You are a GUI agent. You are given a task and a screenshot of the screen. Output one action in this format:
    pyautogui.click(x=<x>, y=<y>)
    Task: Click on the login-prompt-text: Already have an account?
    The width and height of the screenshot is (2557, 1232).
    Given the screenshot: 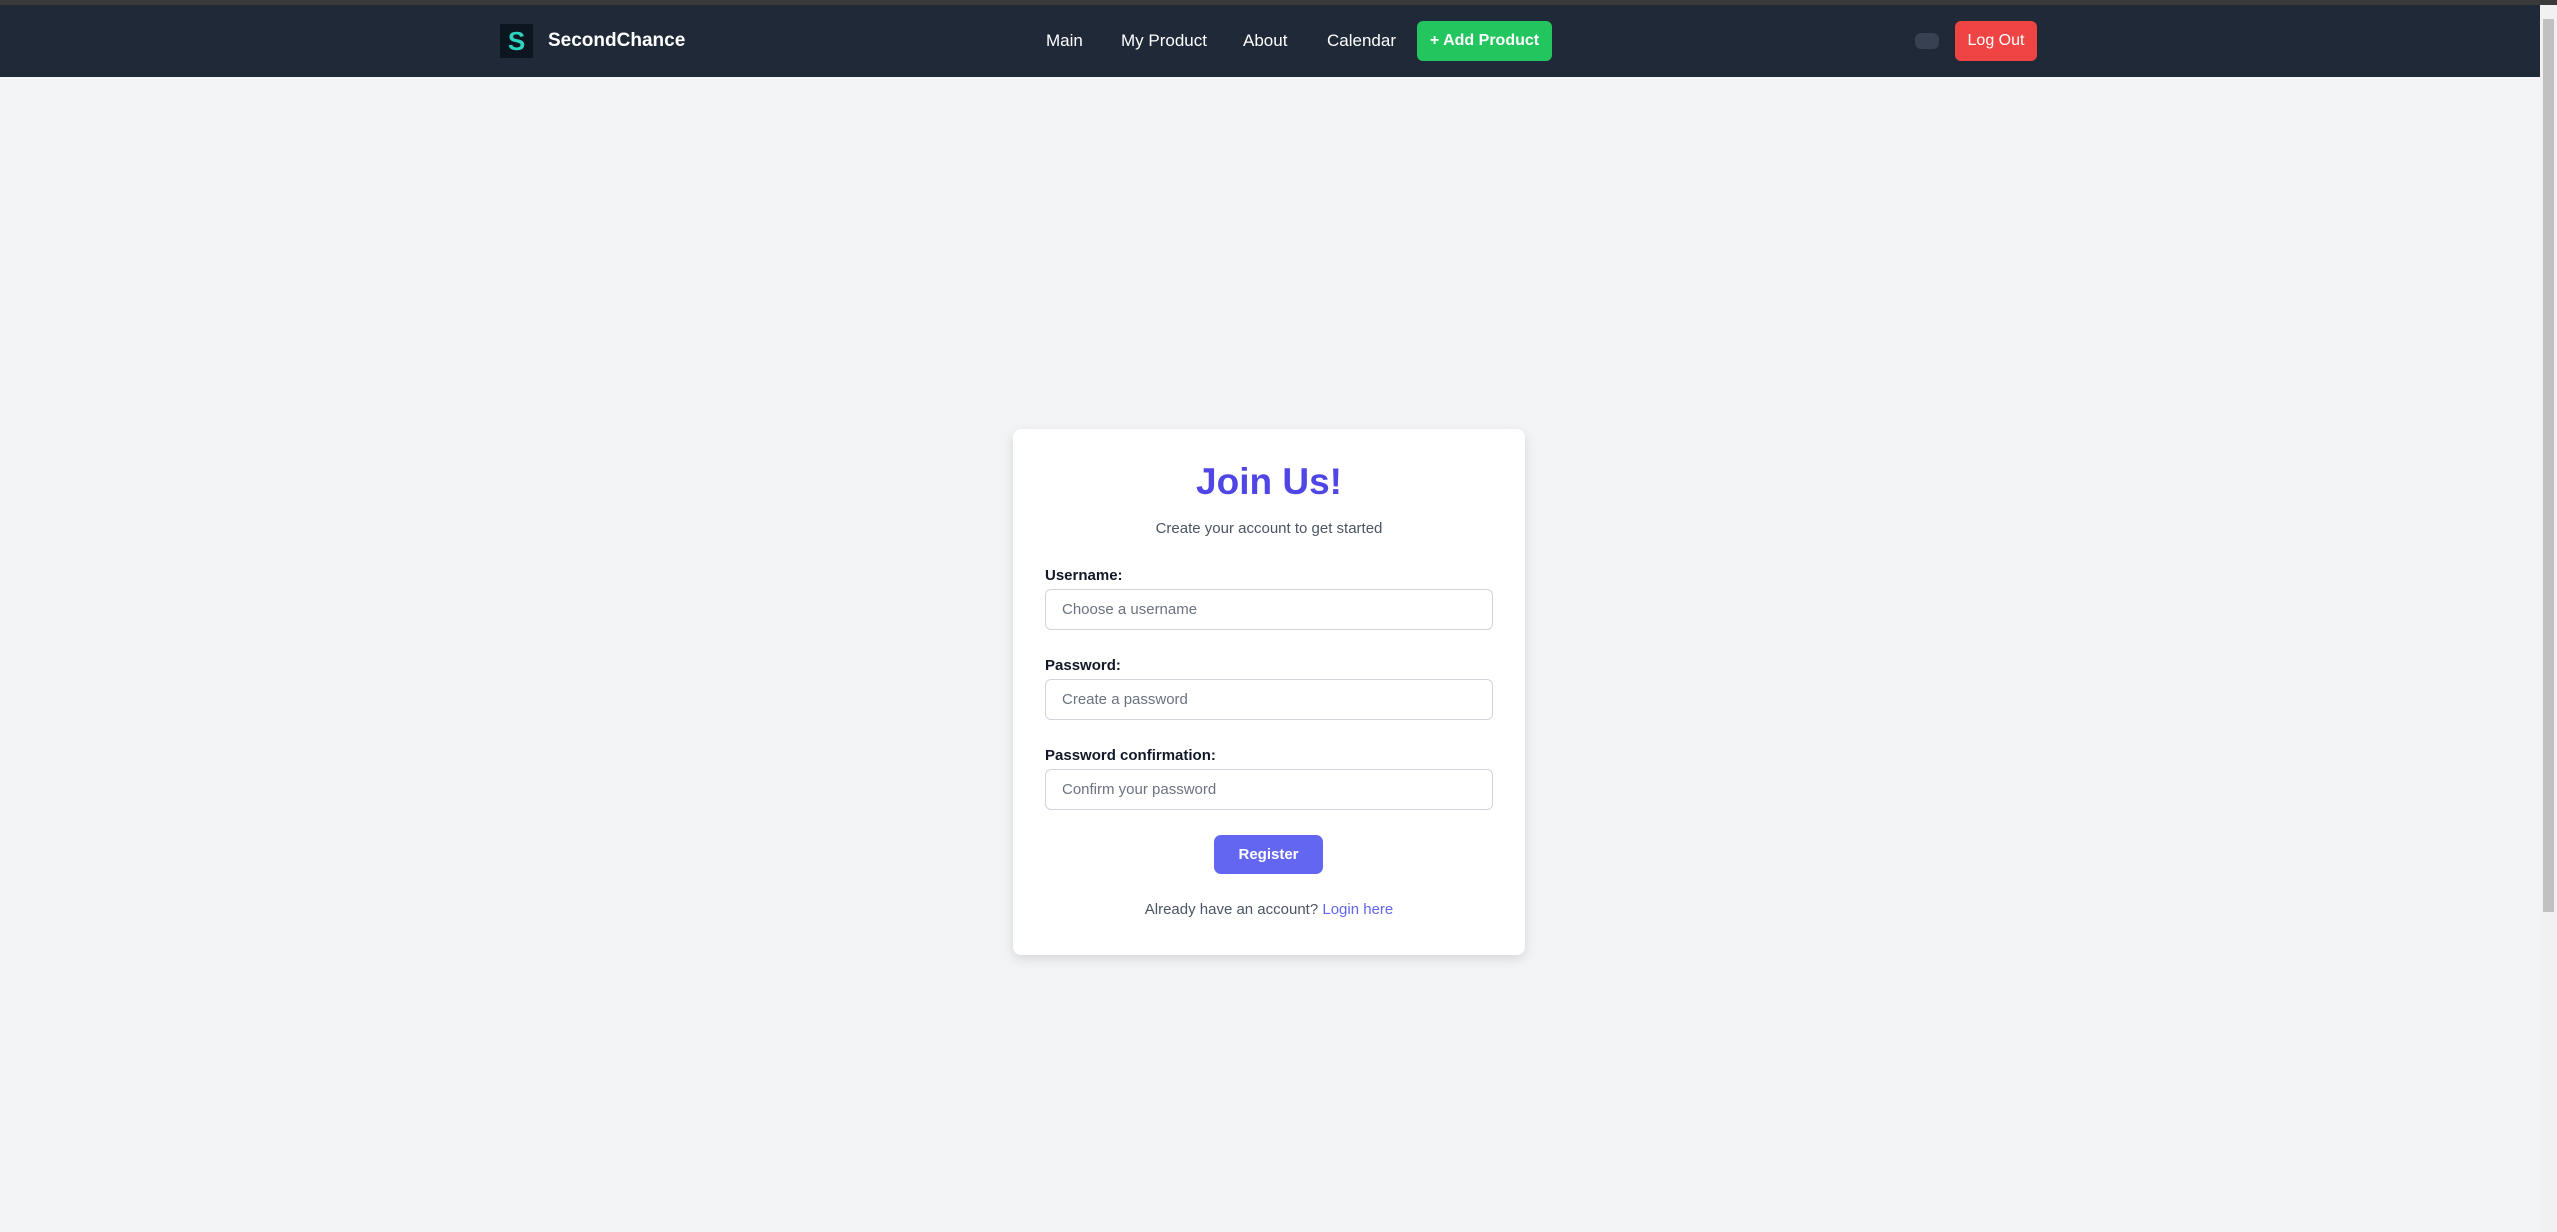 What is the action you would take?
    pyautogui.click(x=1231, y=909)
    